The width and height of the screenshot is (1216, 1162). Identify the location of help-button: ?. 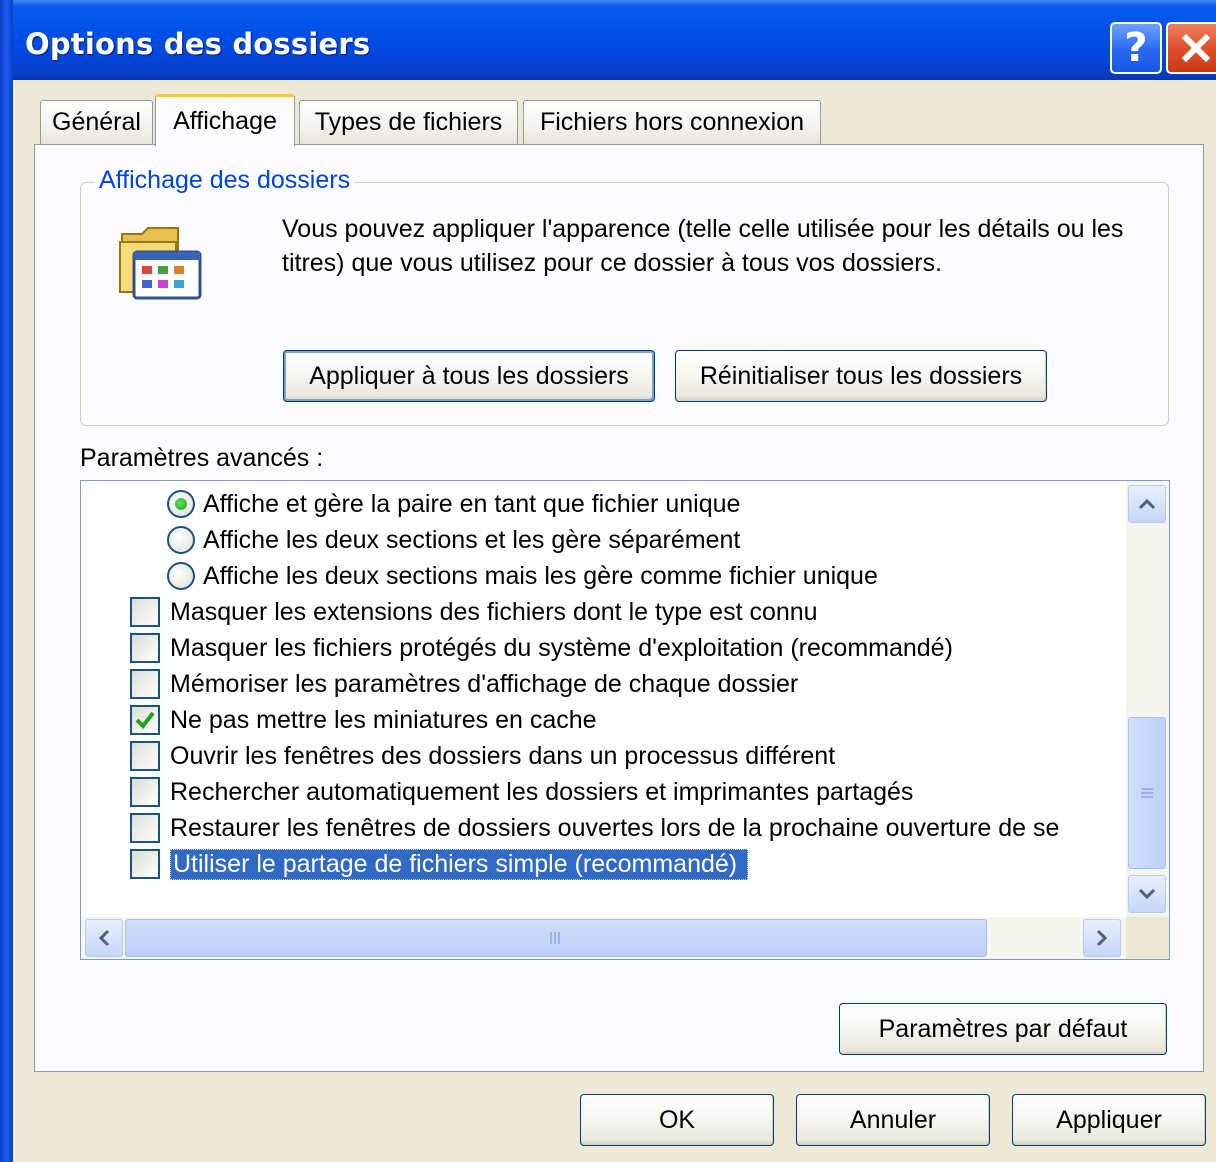
(1136, 48).